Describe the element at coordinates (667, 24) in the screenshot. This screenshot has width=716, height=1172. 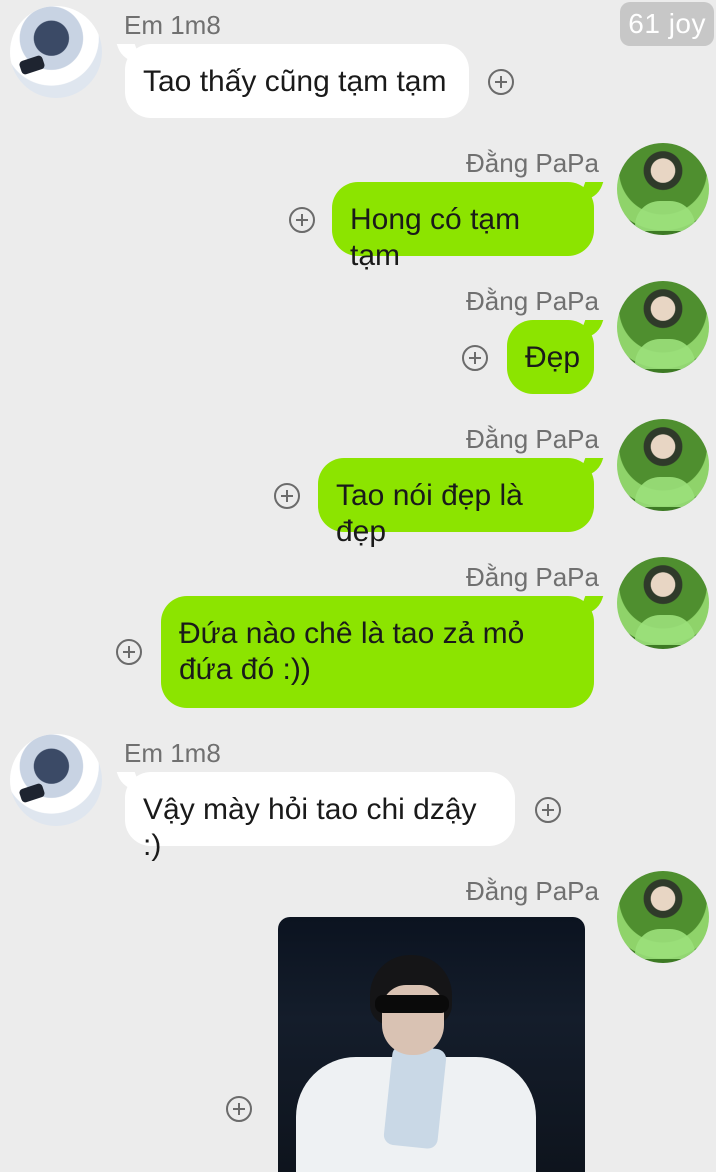
I see `app-badge: 61 joy` at that location.